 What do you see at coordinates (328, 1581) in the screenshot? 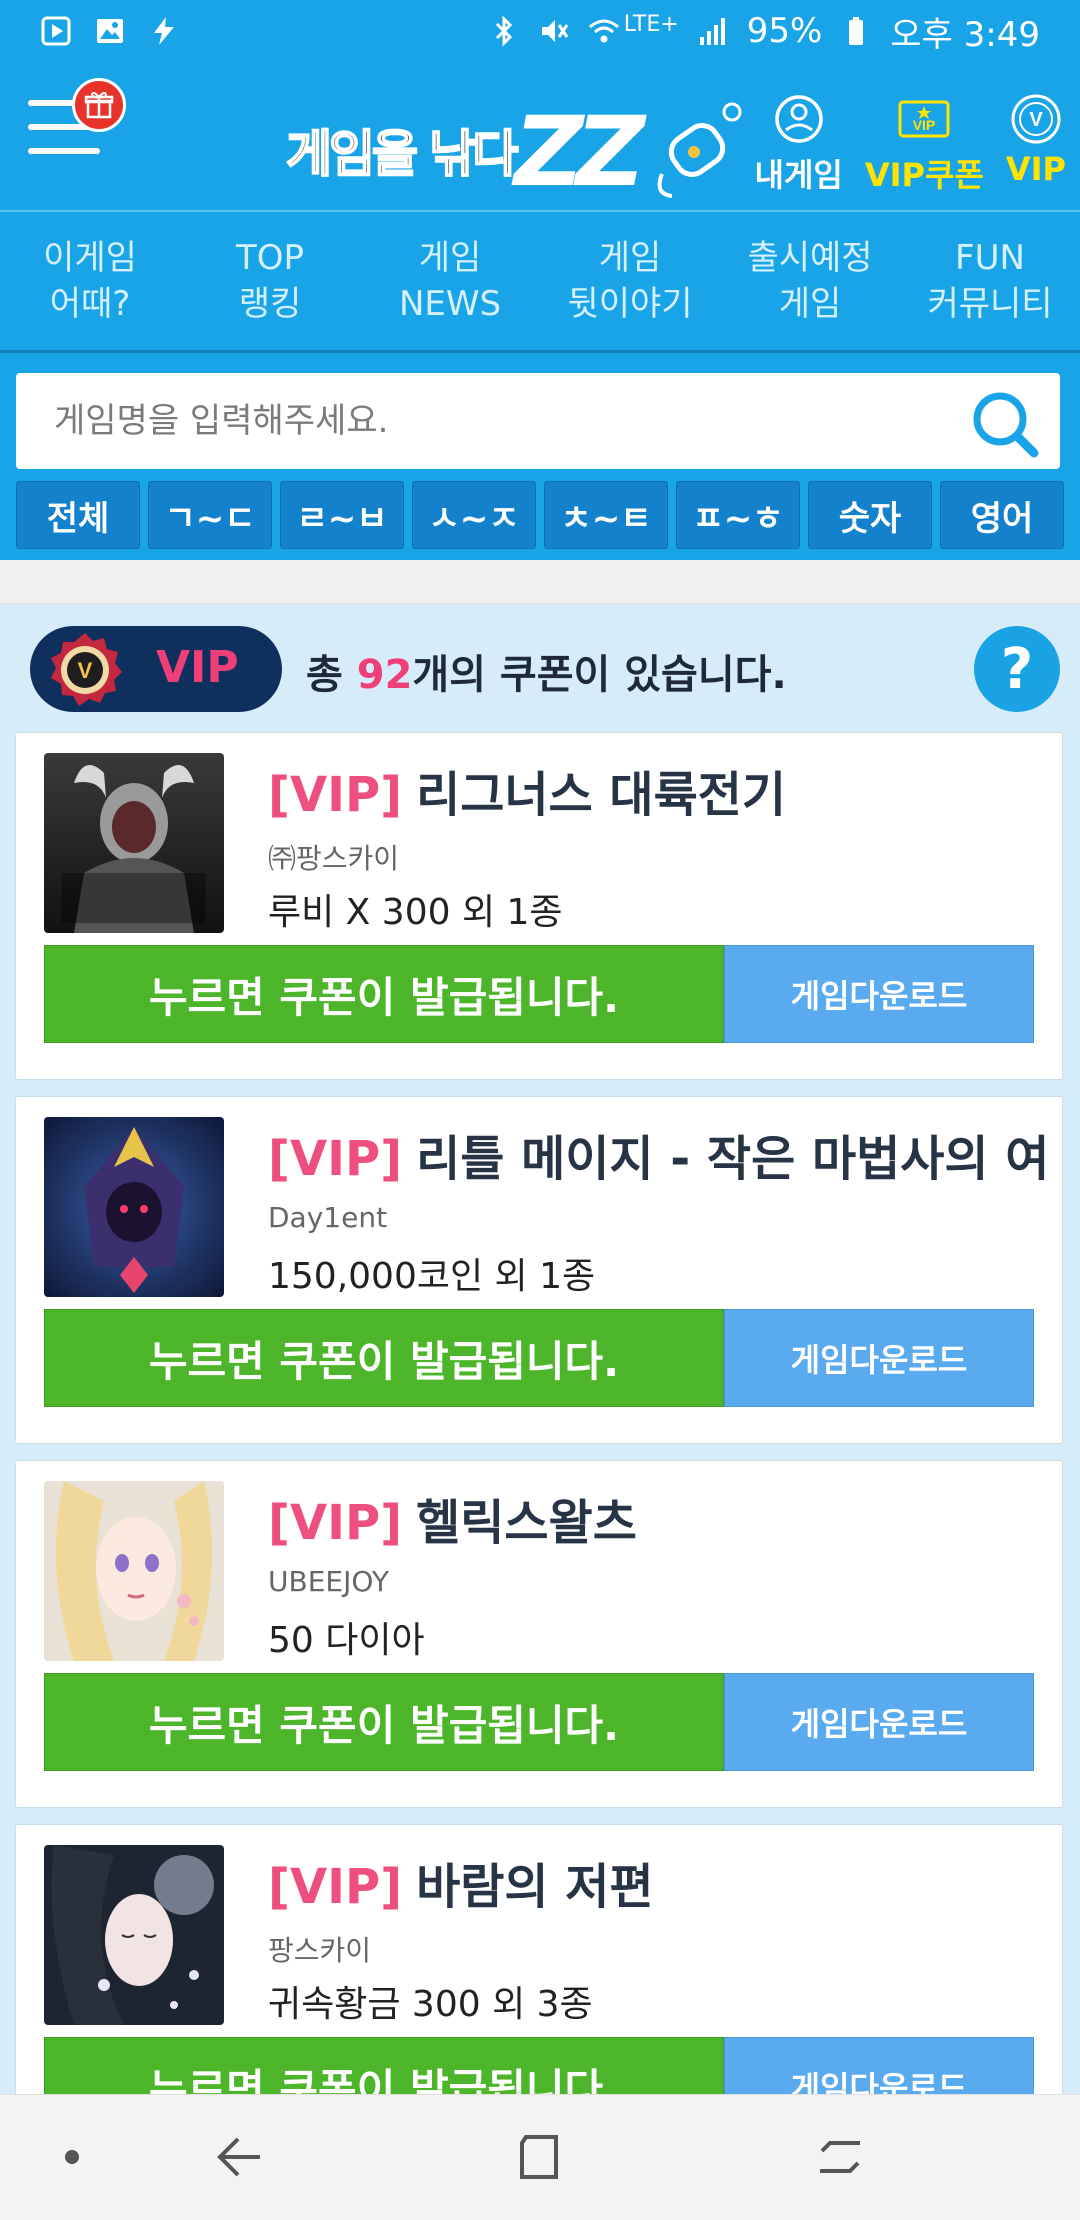
I see `game-publisher: UBEEJOY` at bounding box center [328, 1581].